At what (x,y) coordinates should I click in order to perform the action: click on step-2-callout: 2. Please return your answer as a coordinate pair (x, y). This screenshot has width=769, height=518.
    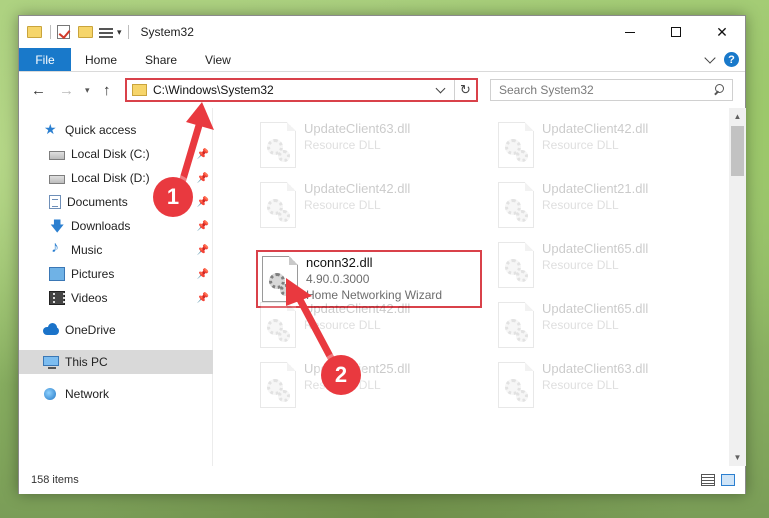
    Looking at the image, I should click on (341, 375).